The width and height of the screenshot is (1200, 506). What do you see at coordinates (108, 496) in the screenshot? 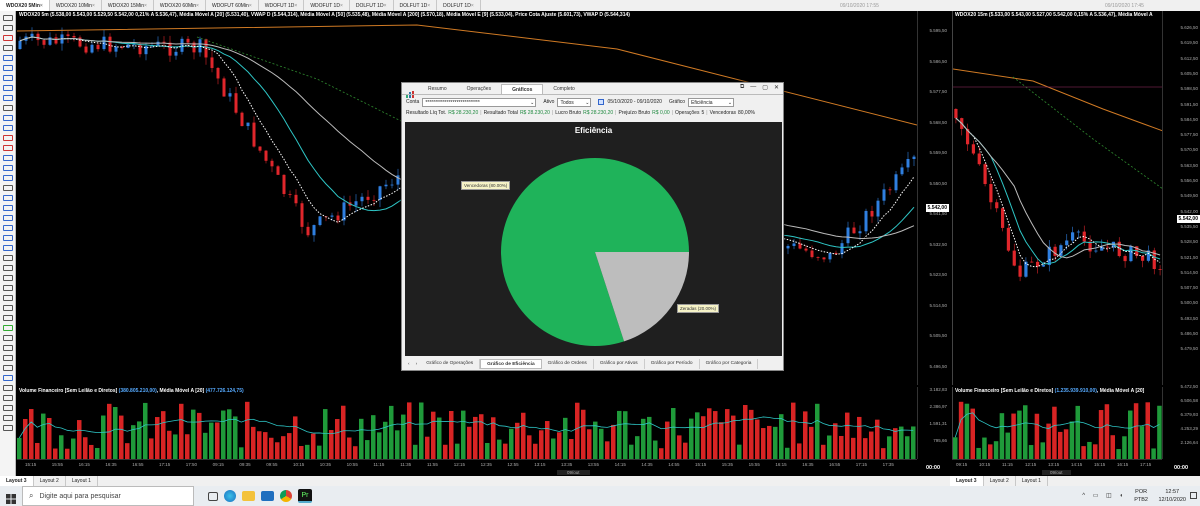
I see `taskbar-search-box: ⌕ Digite aqui para pesquisar` at bounding box center [108, 496].